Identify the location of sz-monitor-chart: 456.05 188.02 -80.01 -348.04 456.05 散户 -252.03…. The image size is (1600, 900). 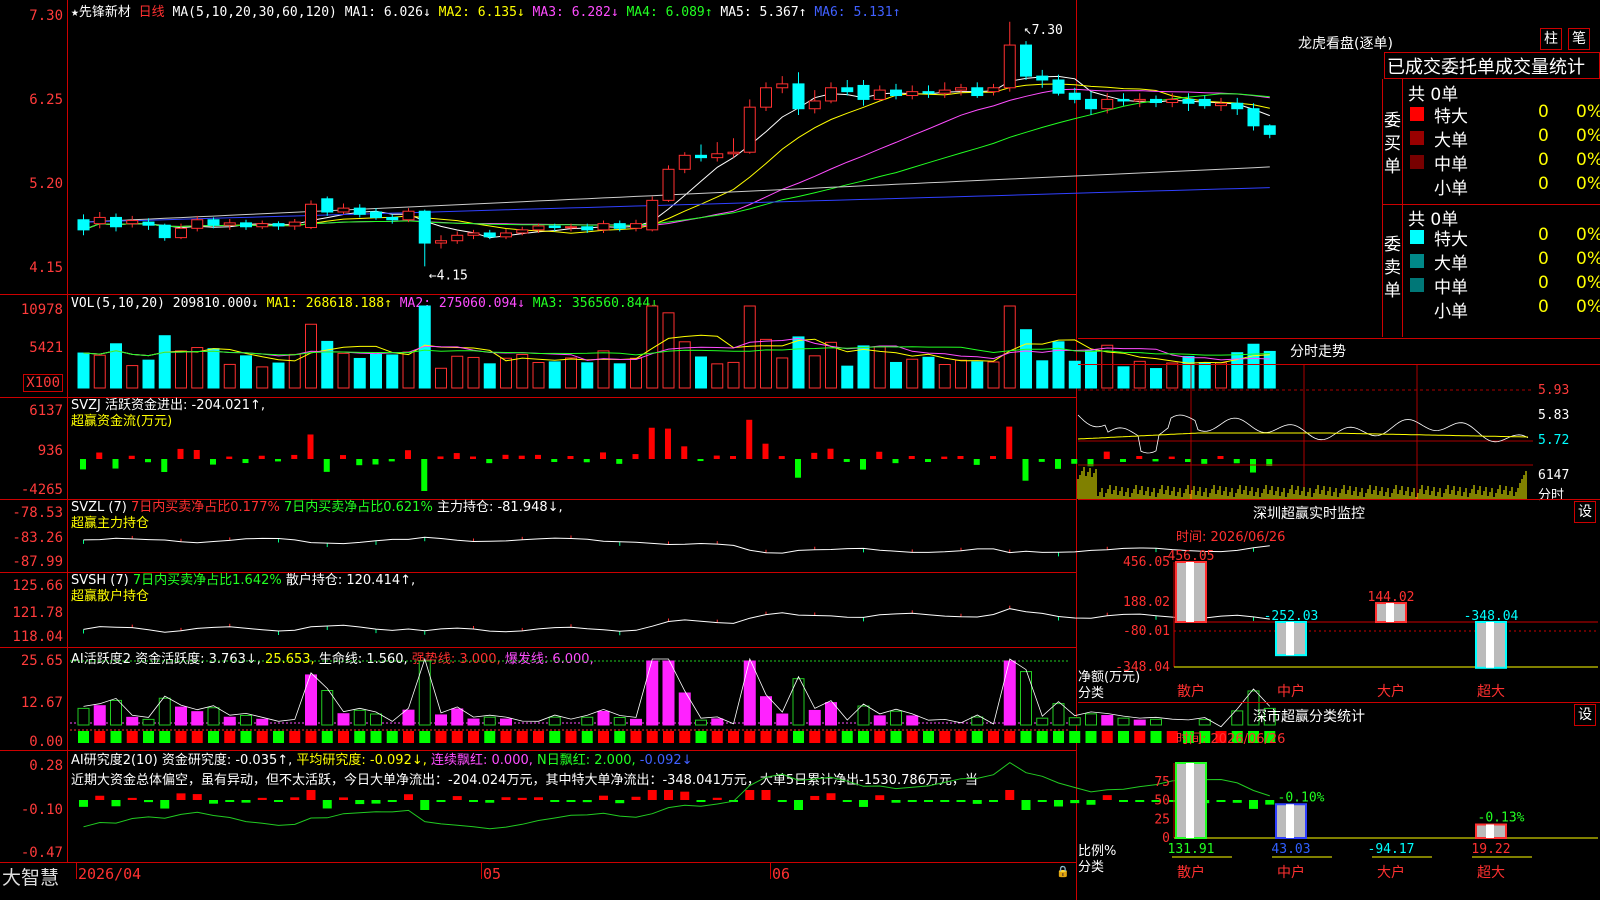
(1339, 620).